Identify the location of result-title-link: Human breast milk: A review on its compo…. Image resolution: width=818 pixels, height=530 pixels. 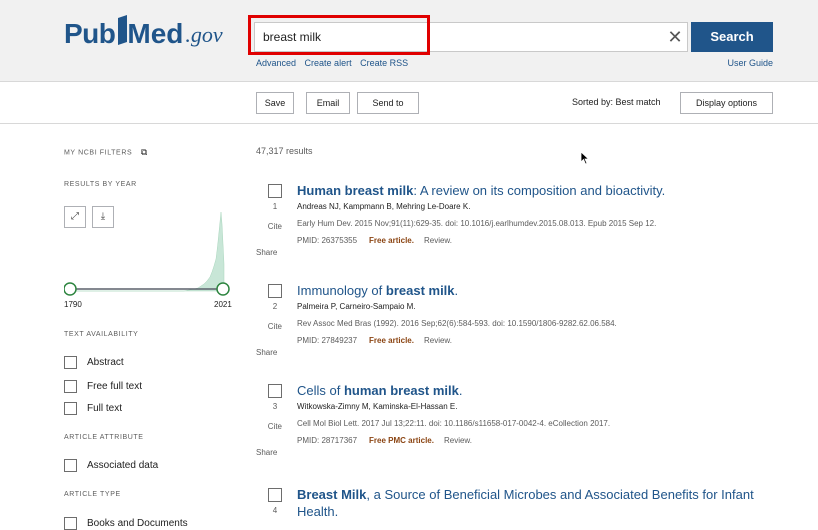
(544, 190).